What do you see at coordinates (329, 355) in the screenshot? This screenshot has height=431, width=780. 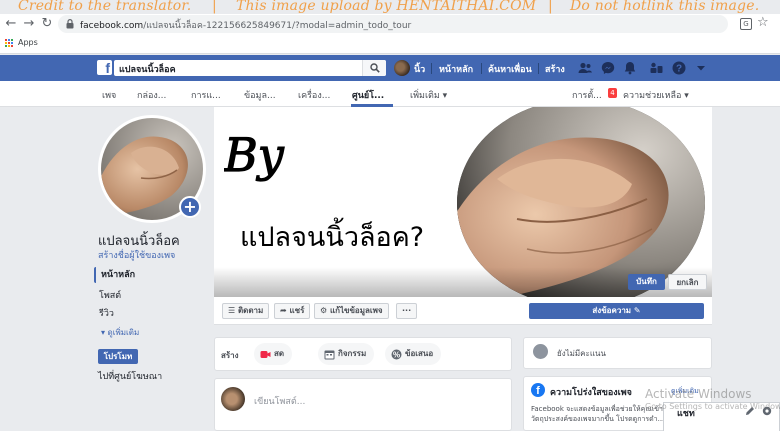 I see `calendar-icon` at bounding box center [329, 355].